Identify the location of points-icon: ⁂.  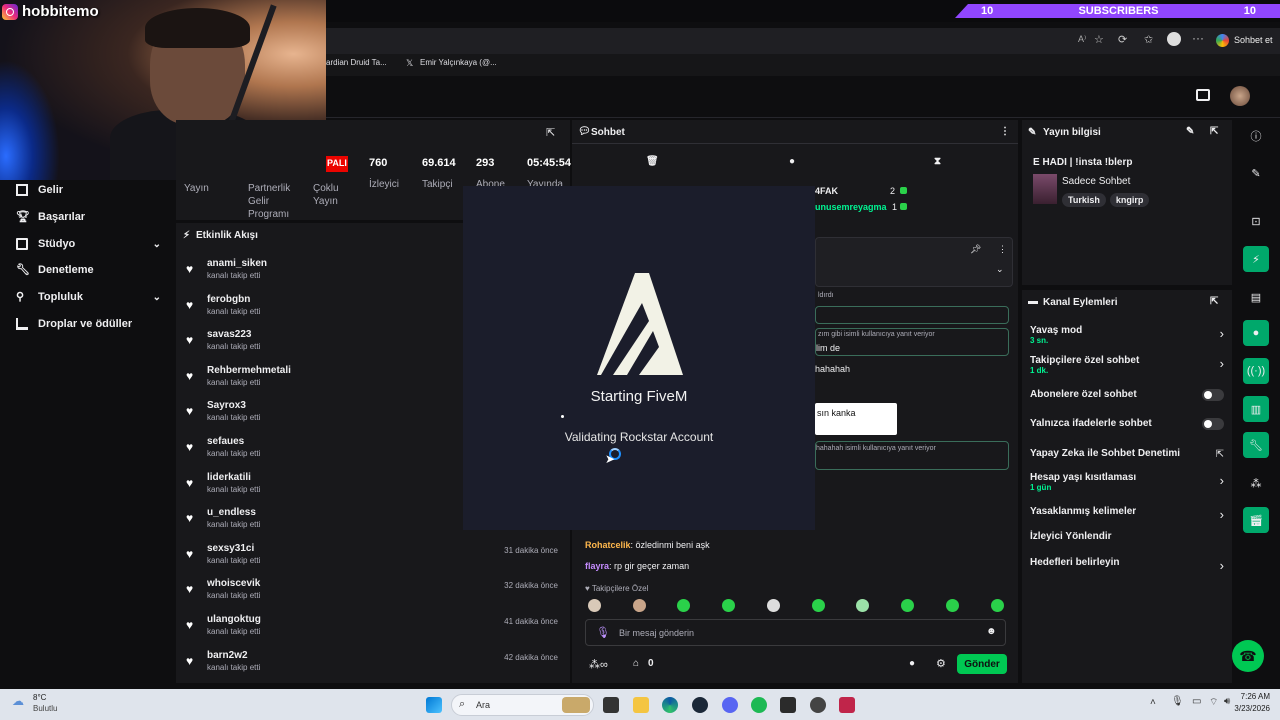
(1256, 483).